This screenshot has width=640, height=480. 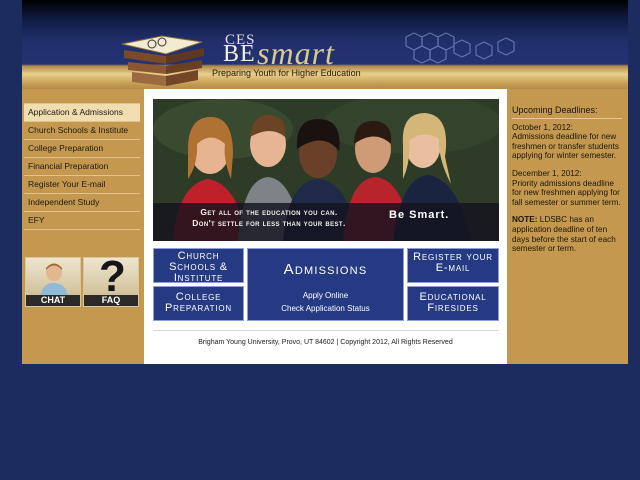 I want to click on nav-item-college-preparation: College Preparation, so click(x=82, y=149).